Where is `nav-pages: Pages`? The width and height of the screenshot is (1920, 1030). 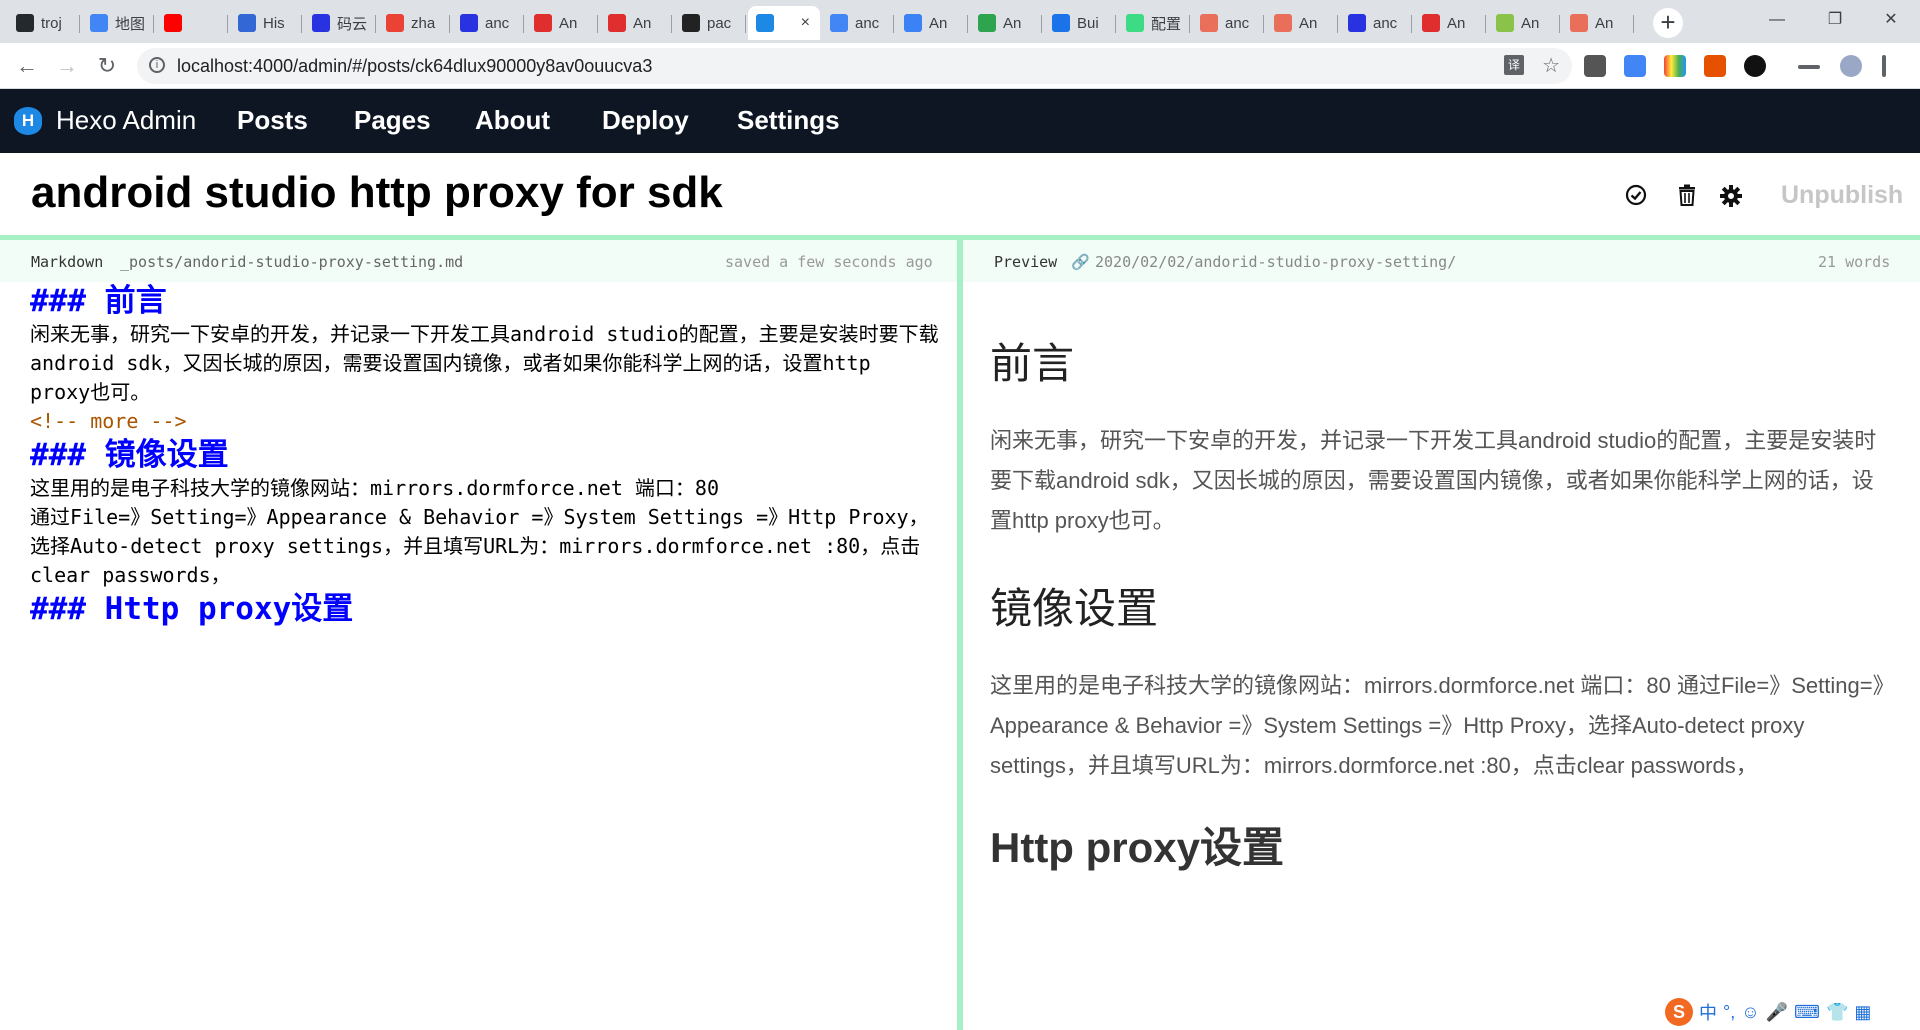
nav-pages: Pages is located at coordinates (392, 120).